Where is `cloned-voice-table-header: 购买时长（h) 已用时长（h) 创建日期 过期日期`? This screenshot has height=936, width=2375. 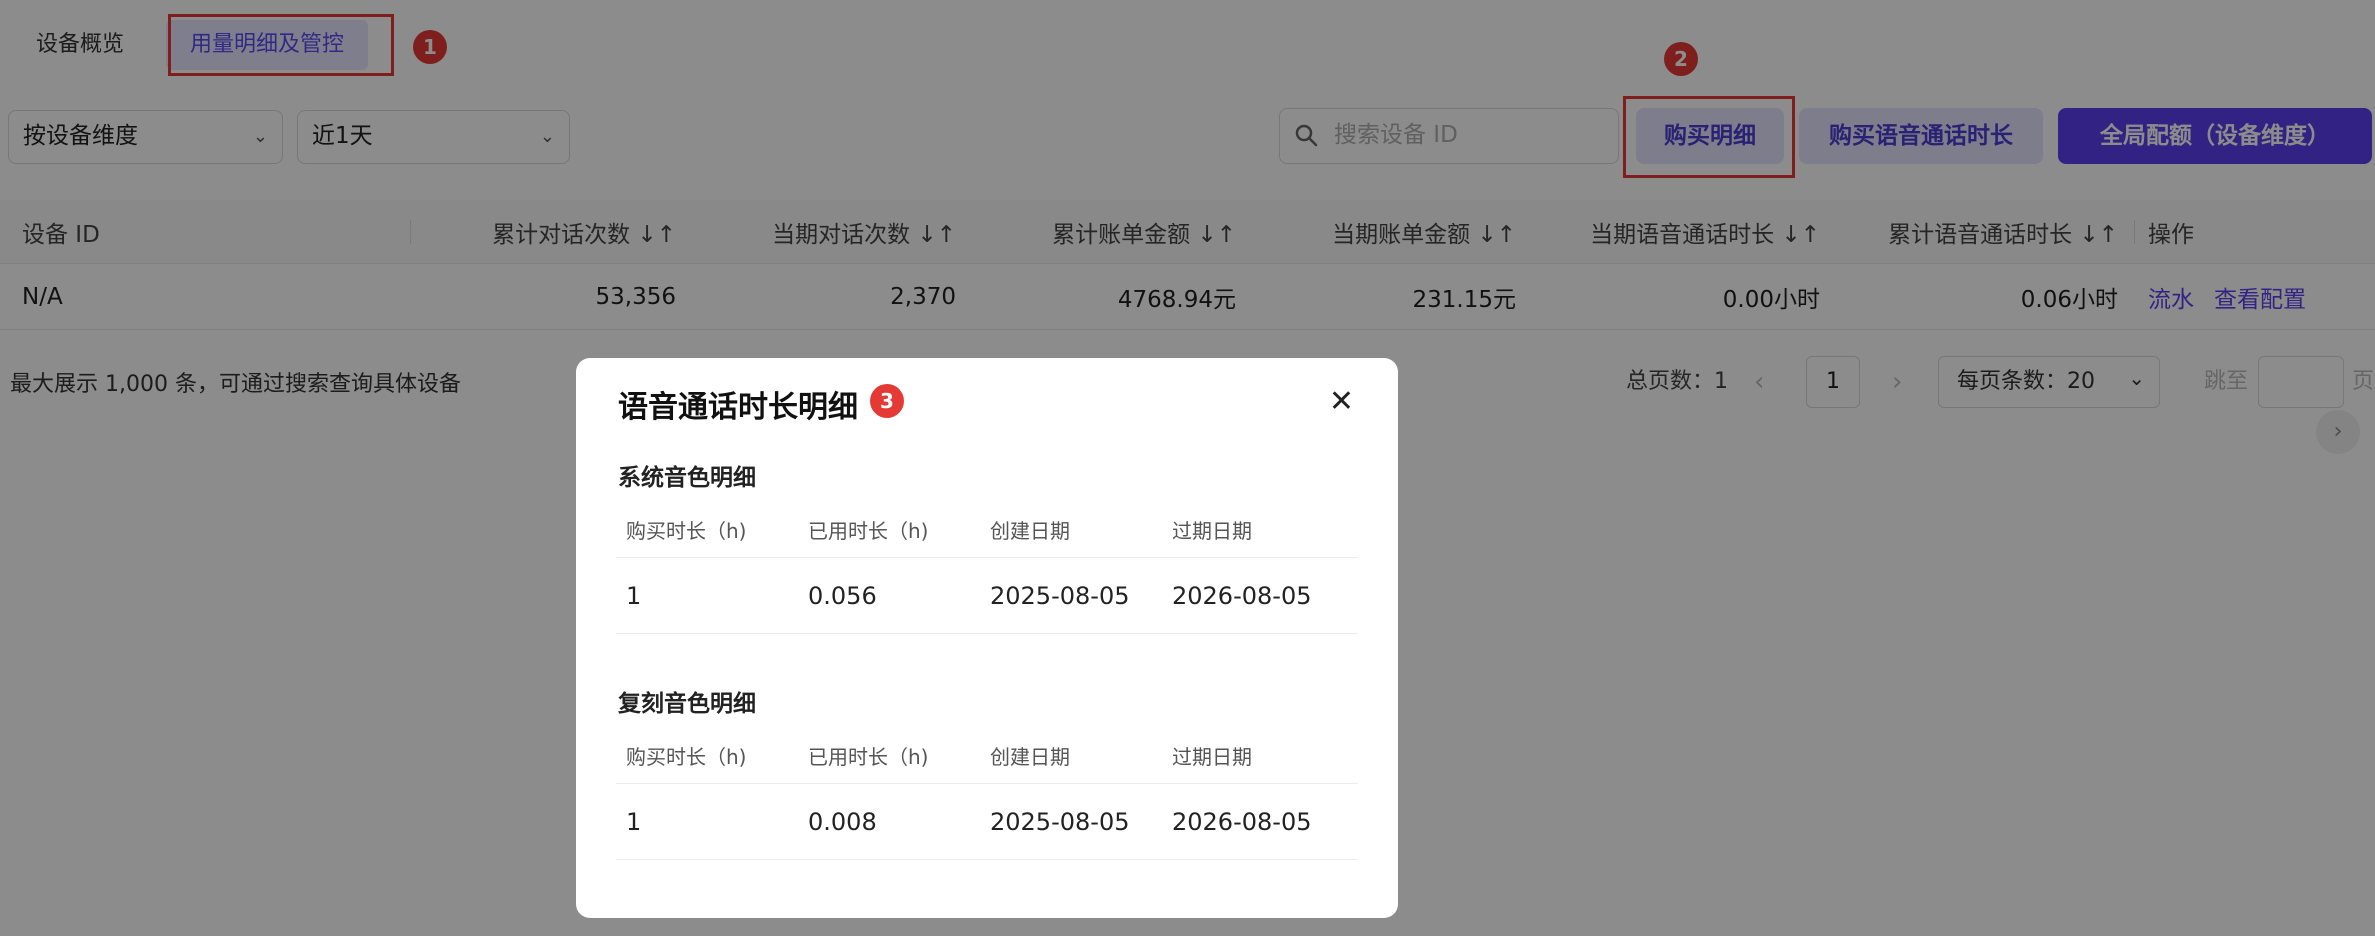
cloned-voice-table-header: 购买时长（h) 已用时长（h) 创建日期 过期日期 is located at coordinates (987, 756).